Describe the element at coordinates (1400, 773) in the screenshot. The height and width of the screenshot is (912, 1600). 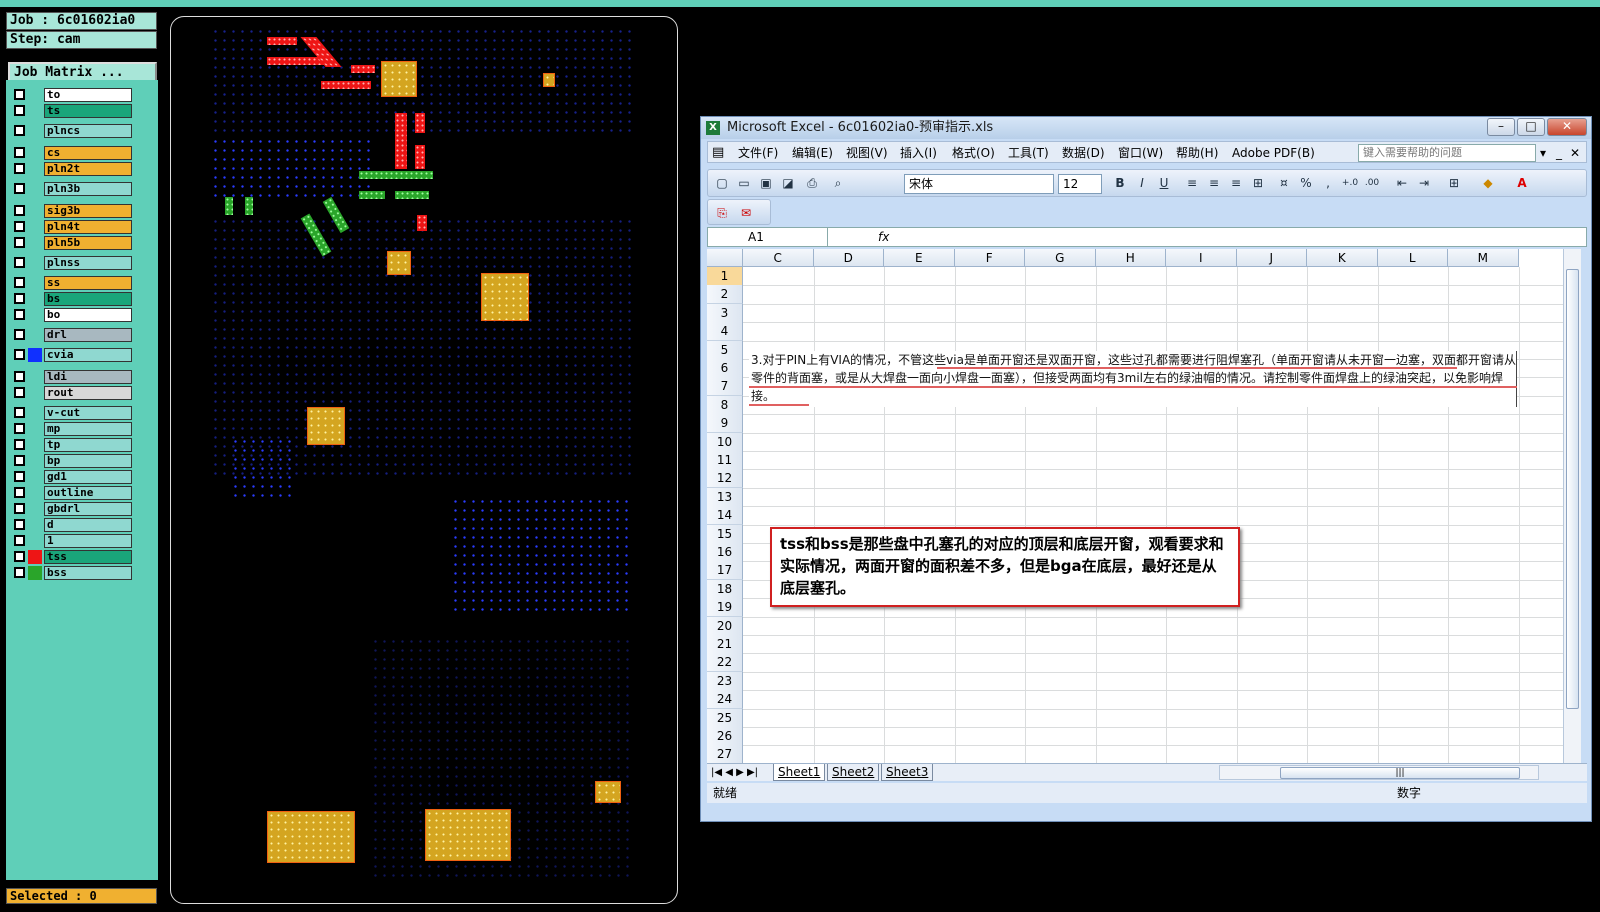
I see `horizontal-scroll-thumb: |||` at that location.